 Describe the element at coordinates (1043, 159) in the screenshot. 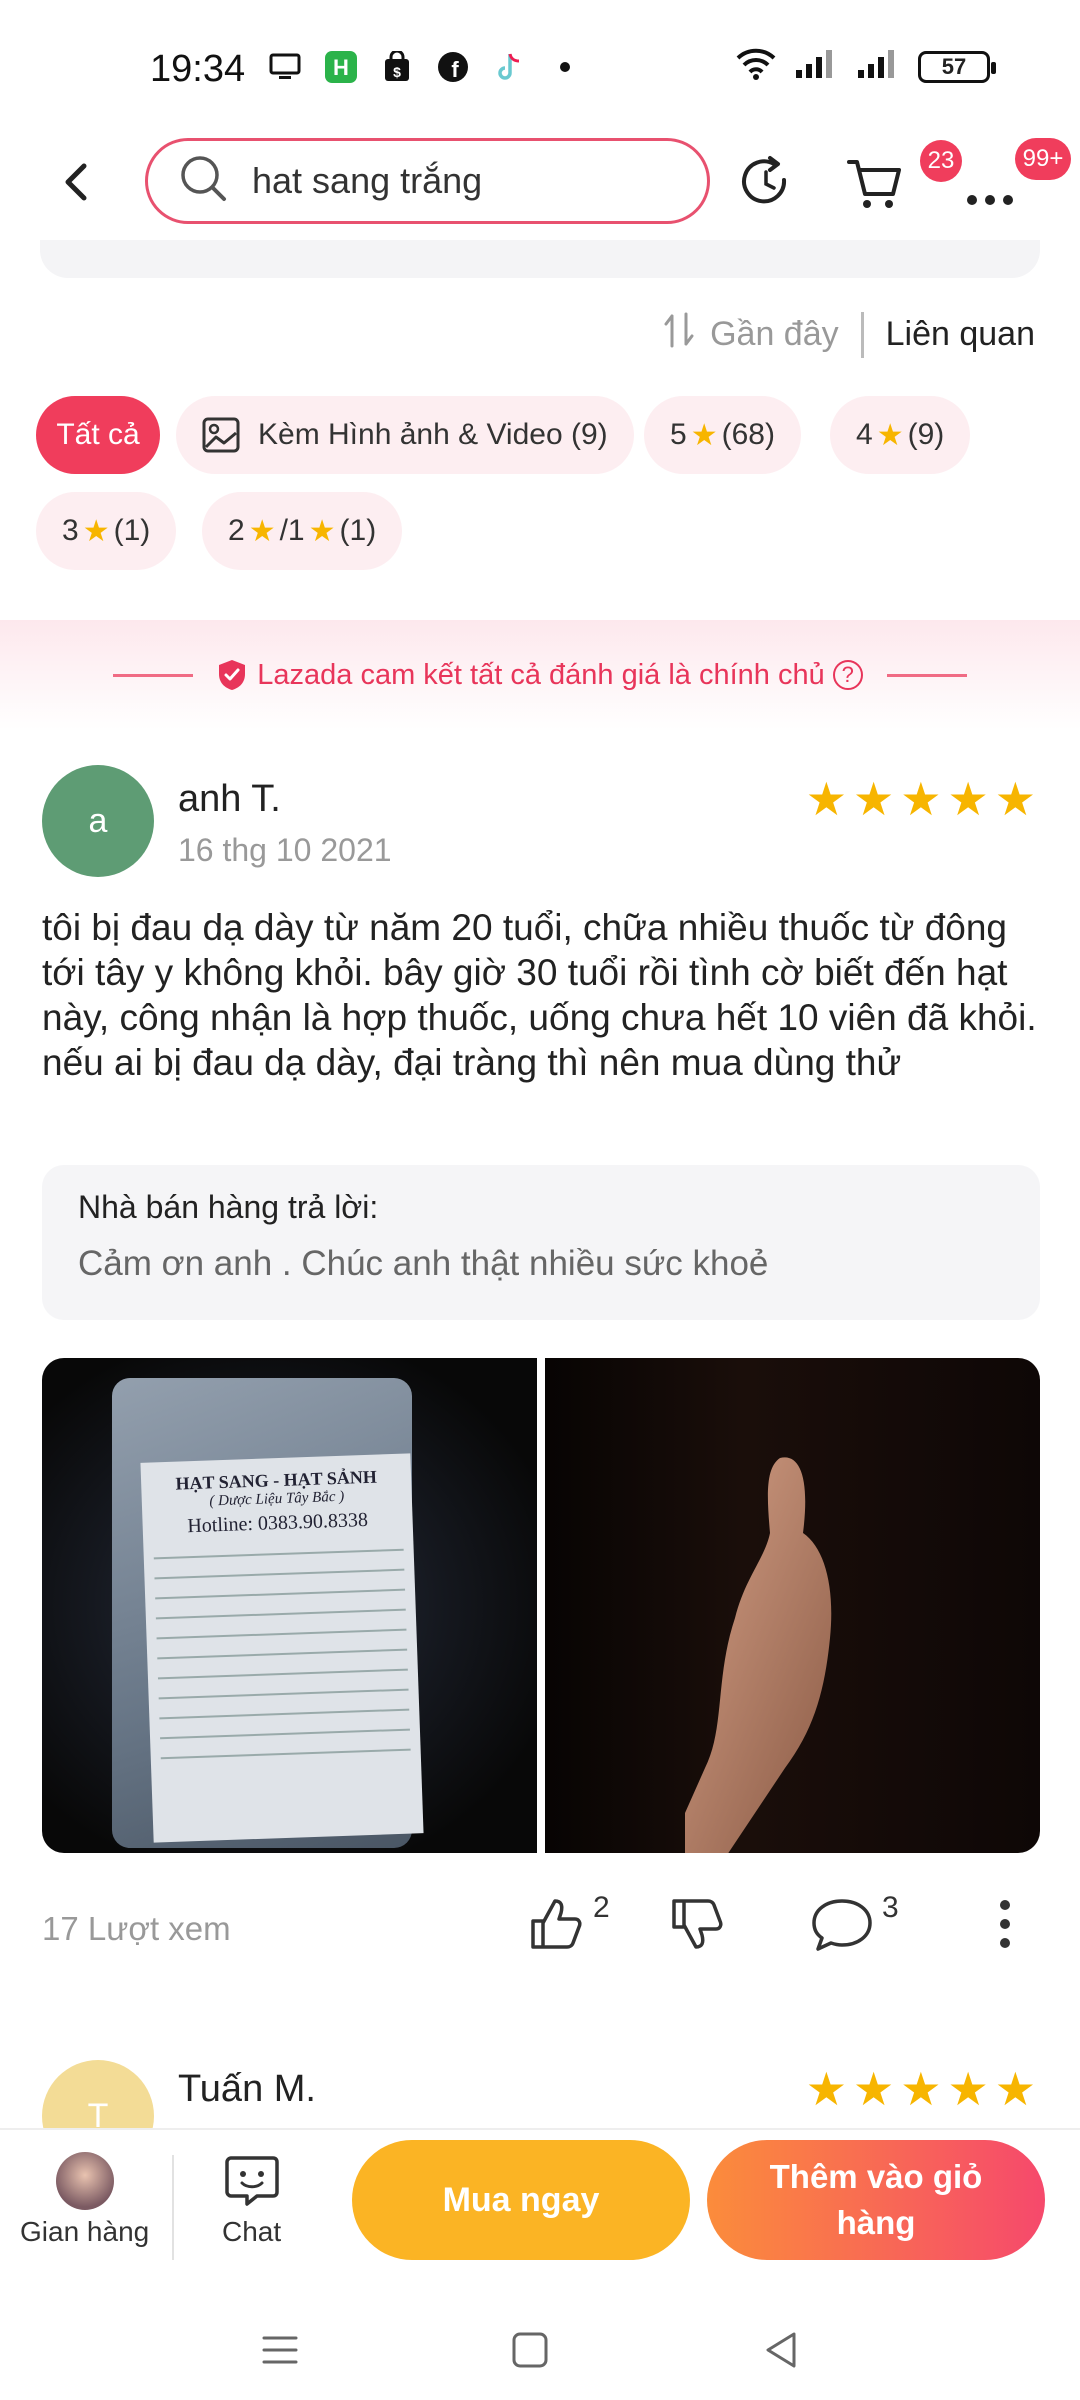

I see `more-count-badge: 99+` at that location.